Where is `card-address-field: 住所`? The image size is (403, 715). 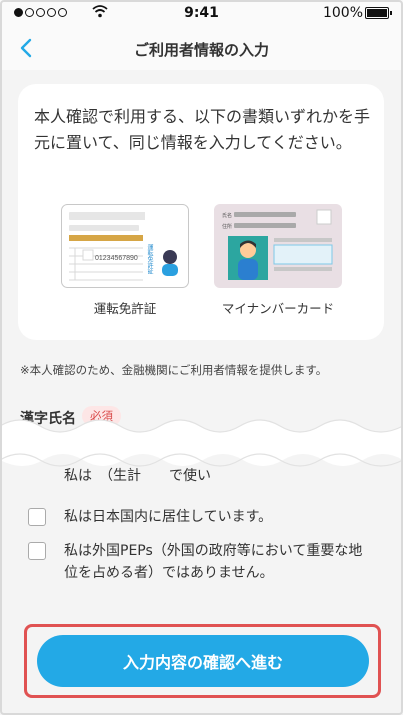 card-address-field: 住所 is located at coordinates (227, 226).